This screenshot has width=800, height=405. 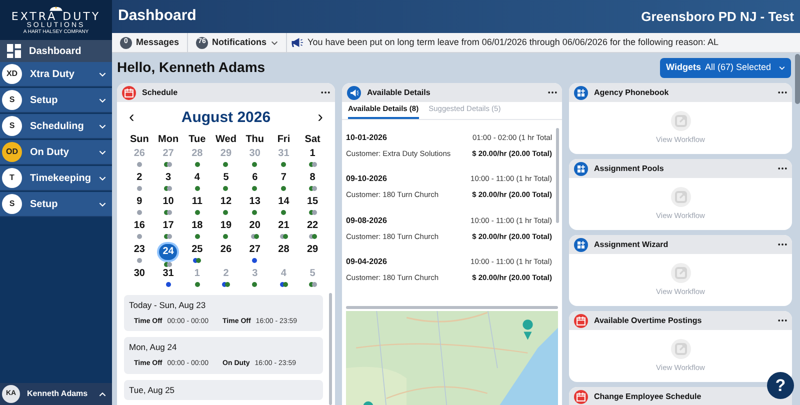 I want to click on weekday-label: Sun, so click(x=139, y=140).